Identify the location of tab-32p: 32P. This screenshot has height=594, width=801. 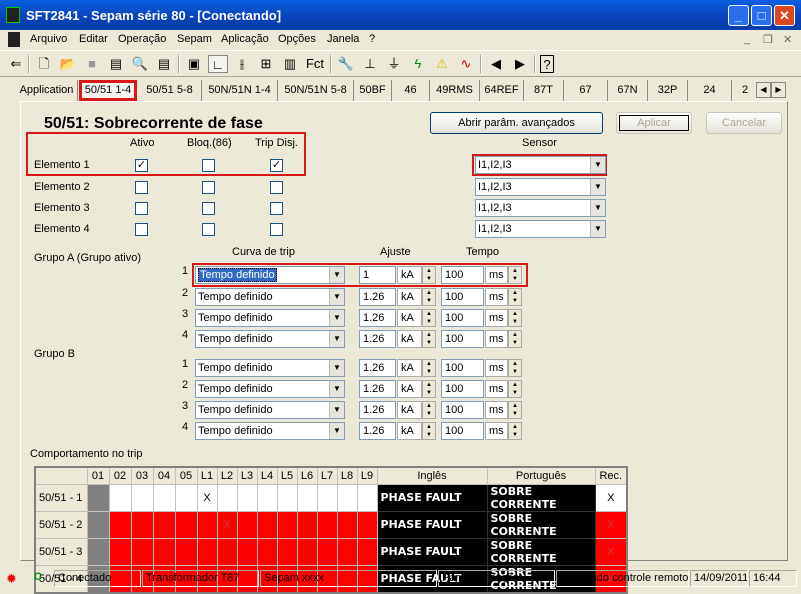
(668, 90).